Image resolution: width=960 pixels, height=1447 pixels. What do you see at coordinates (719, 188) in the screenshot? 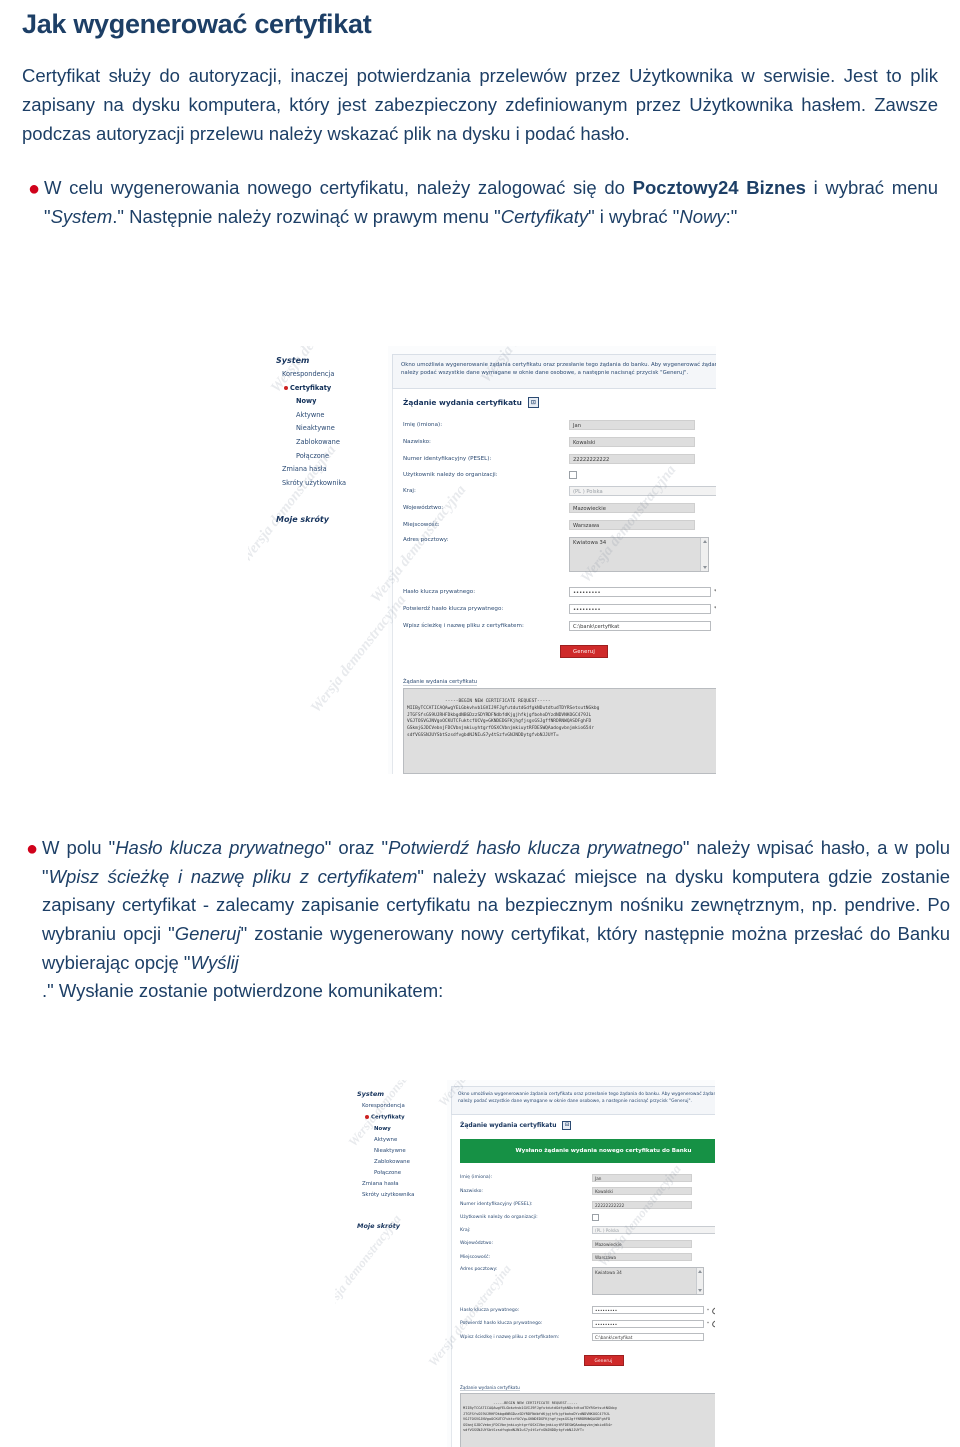
I see `b1-brand: Pocztowy24 Biznes` at bounding box center [719, 188].